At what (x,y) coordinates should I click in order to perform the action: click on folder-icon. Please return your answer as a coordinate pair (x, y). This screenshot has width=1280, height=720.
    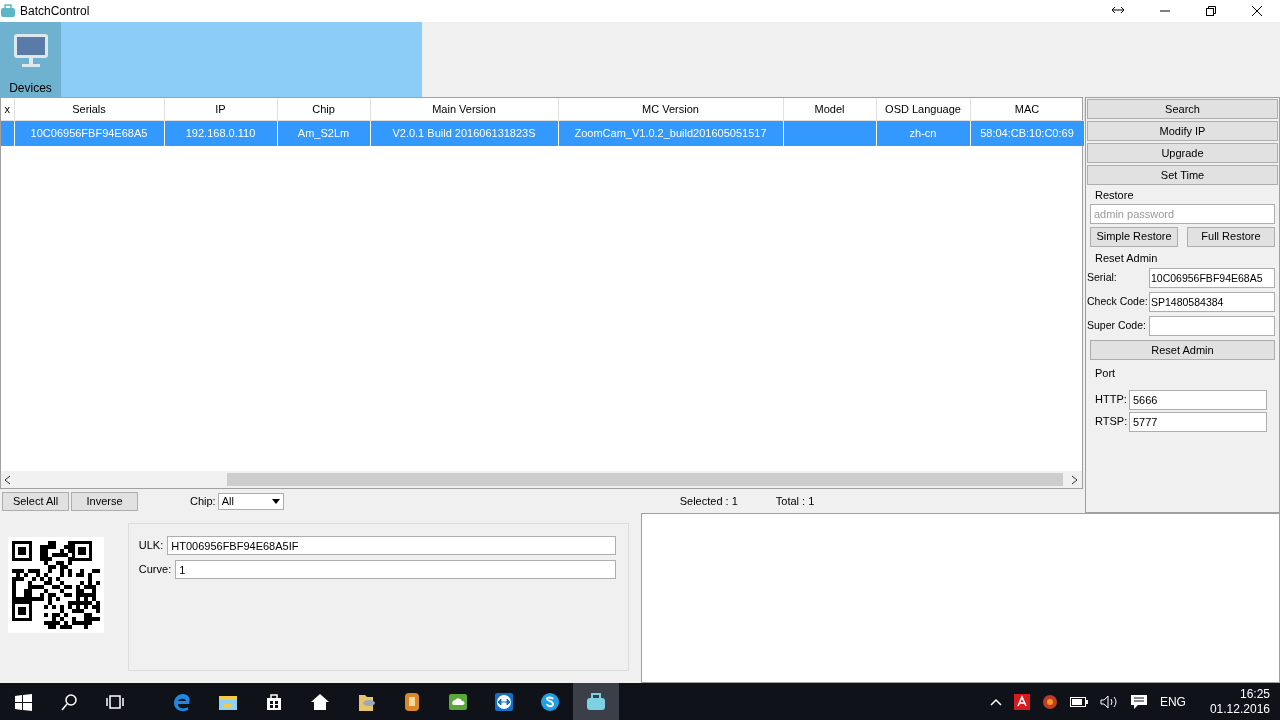
    Looking at the image, I should click on (366, 702).